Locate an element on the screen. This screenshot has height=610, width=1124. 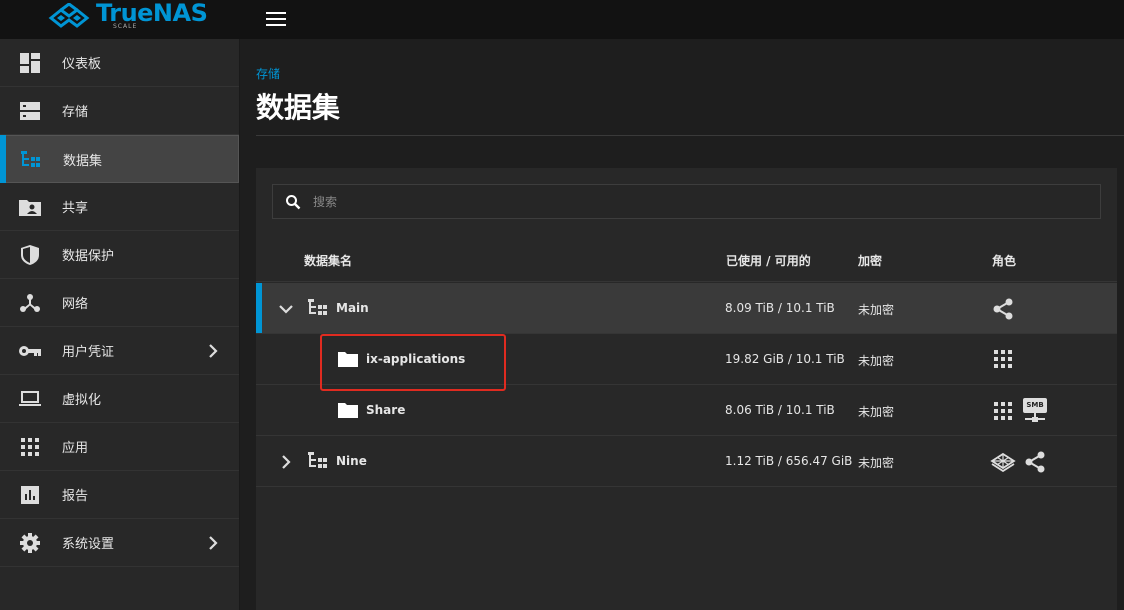
menu-toggle-button is located at coordinates (276, 19).